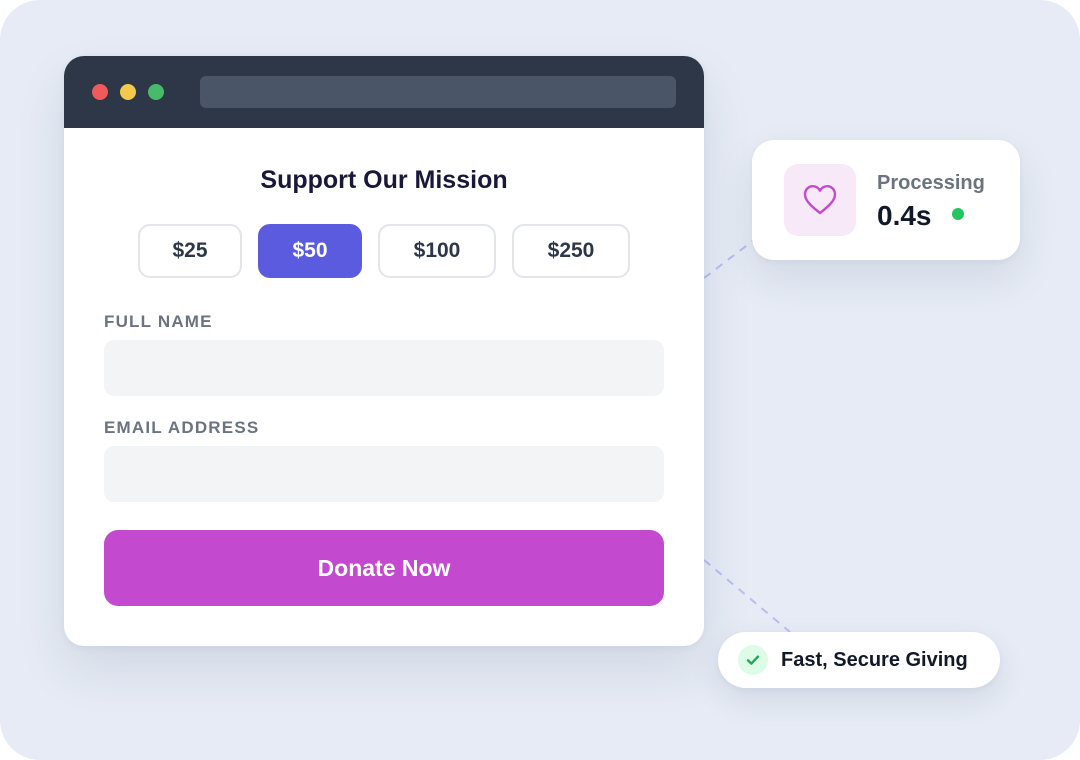 Image resolution: width=1080 pixels, height=760 pixels. I want to click on maximize-window-dot, so click(156, 92).